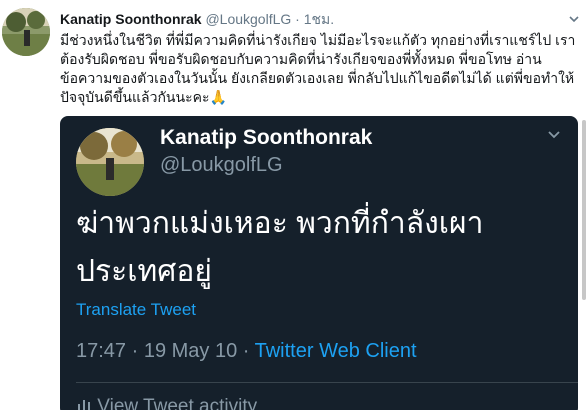  I want to click on embedded-user-handle: @LoukgolfLG, so click(221, 165).